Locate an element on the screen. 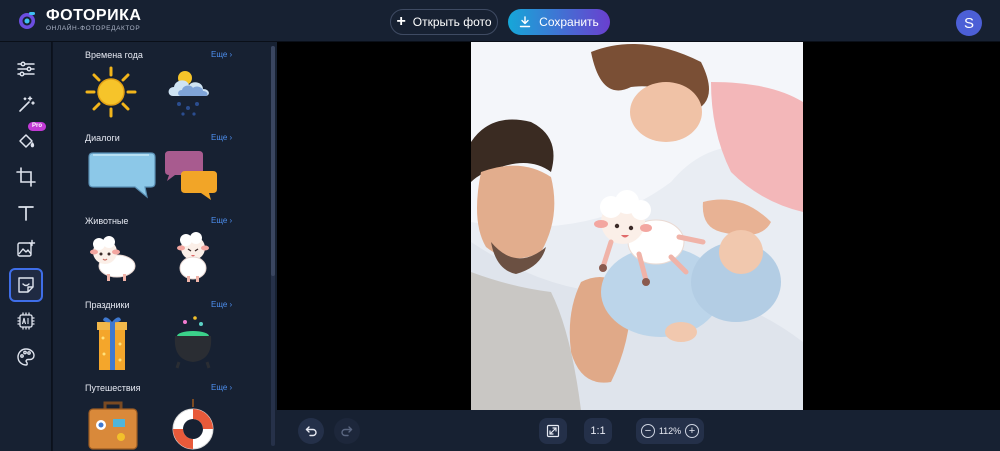 The image size is (1000, 451). speech-bubble-sticker is located at coordinates (121, 175).